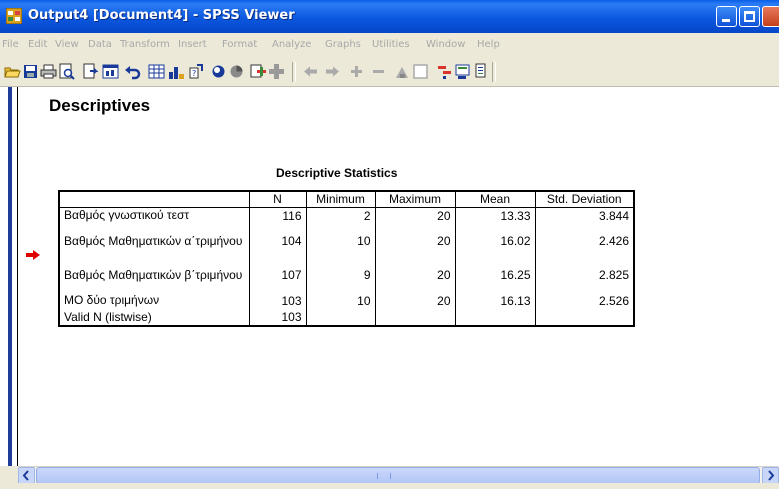 This screenshot has width=779, height=489. Describe the element at coordinates (154, 241) in the screenshot. I see `row-label: Βαθμός Μαθηματικών α΄τριμήνου` at that location.